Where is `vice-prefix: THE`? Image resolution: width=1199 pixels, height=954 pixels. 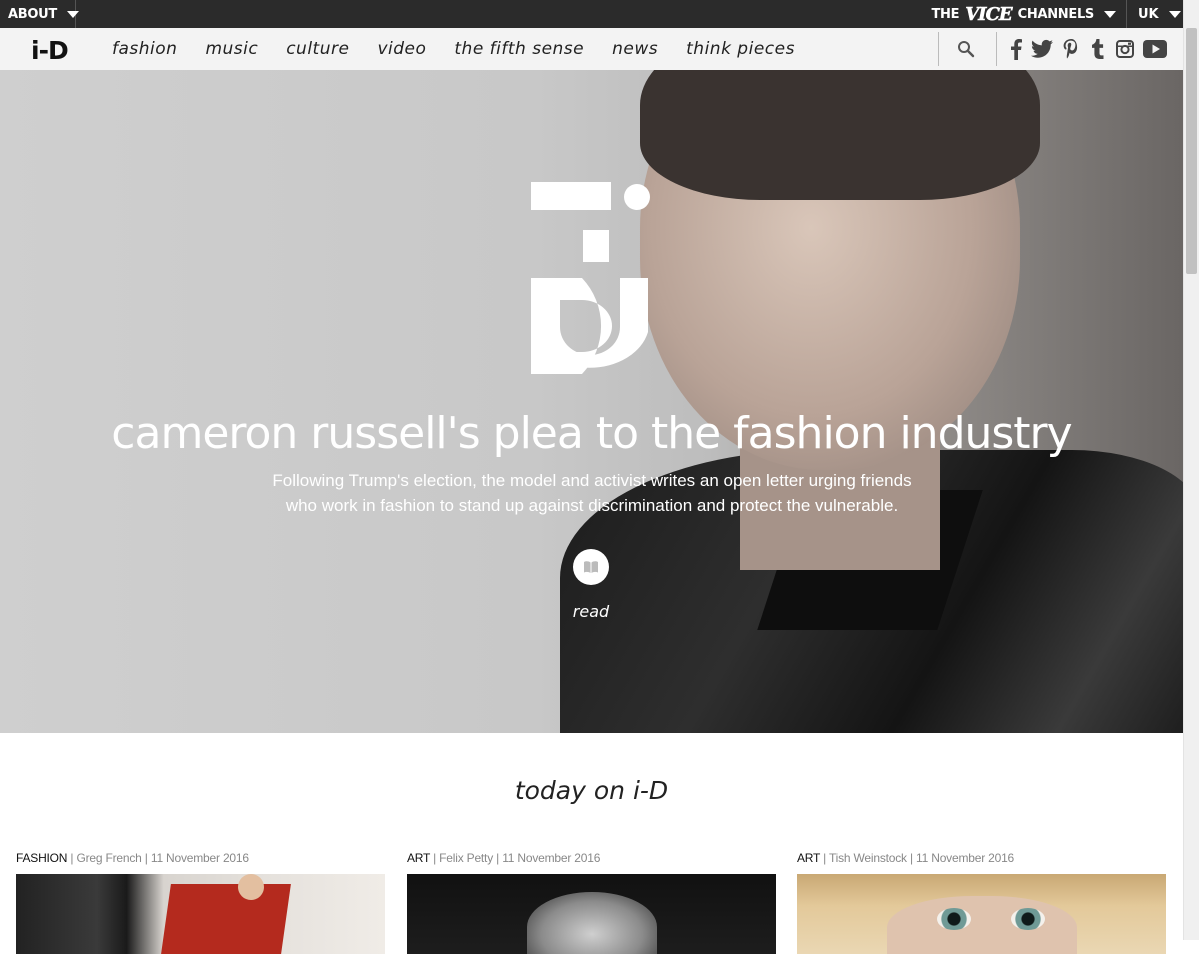 vice-prefix: THE is located at coordinates (945, 14).